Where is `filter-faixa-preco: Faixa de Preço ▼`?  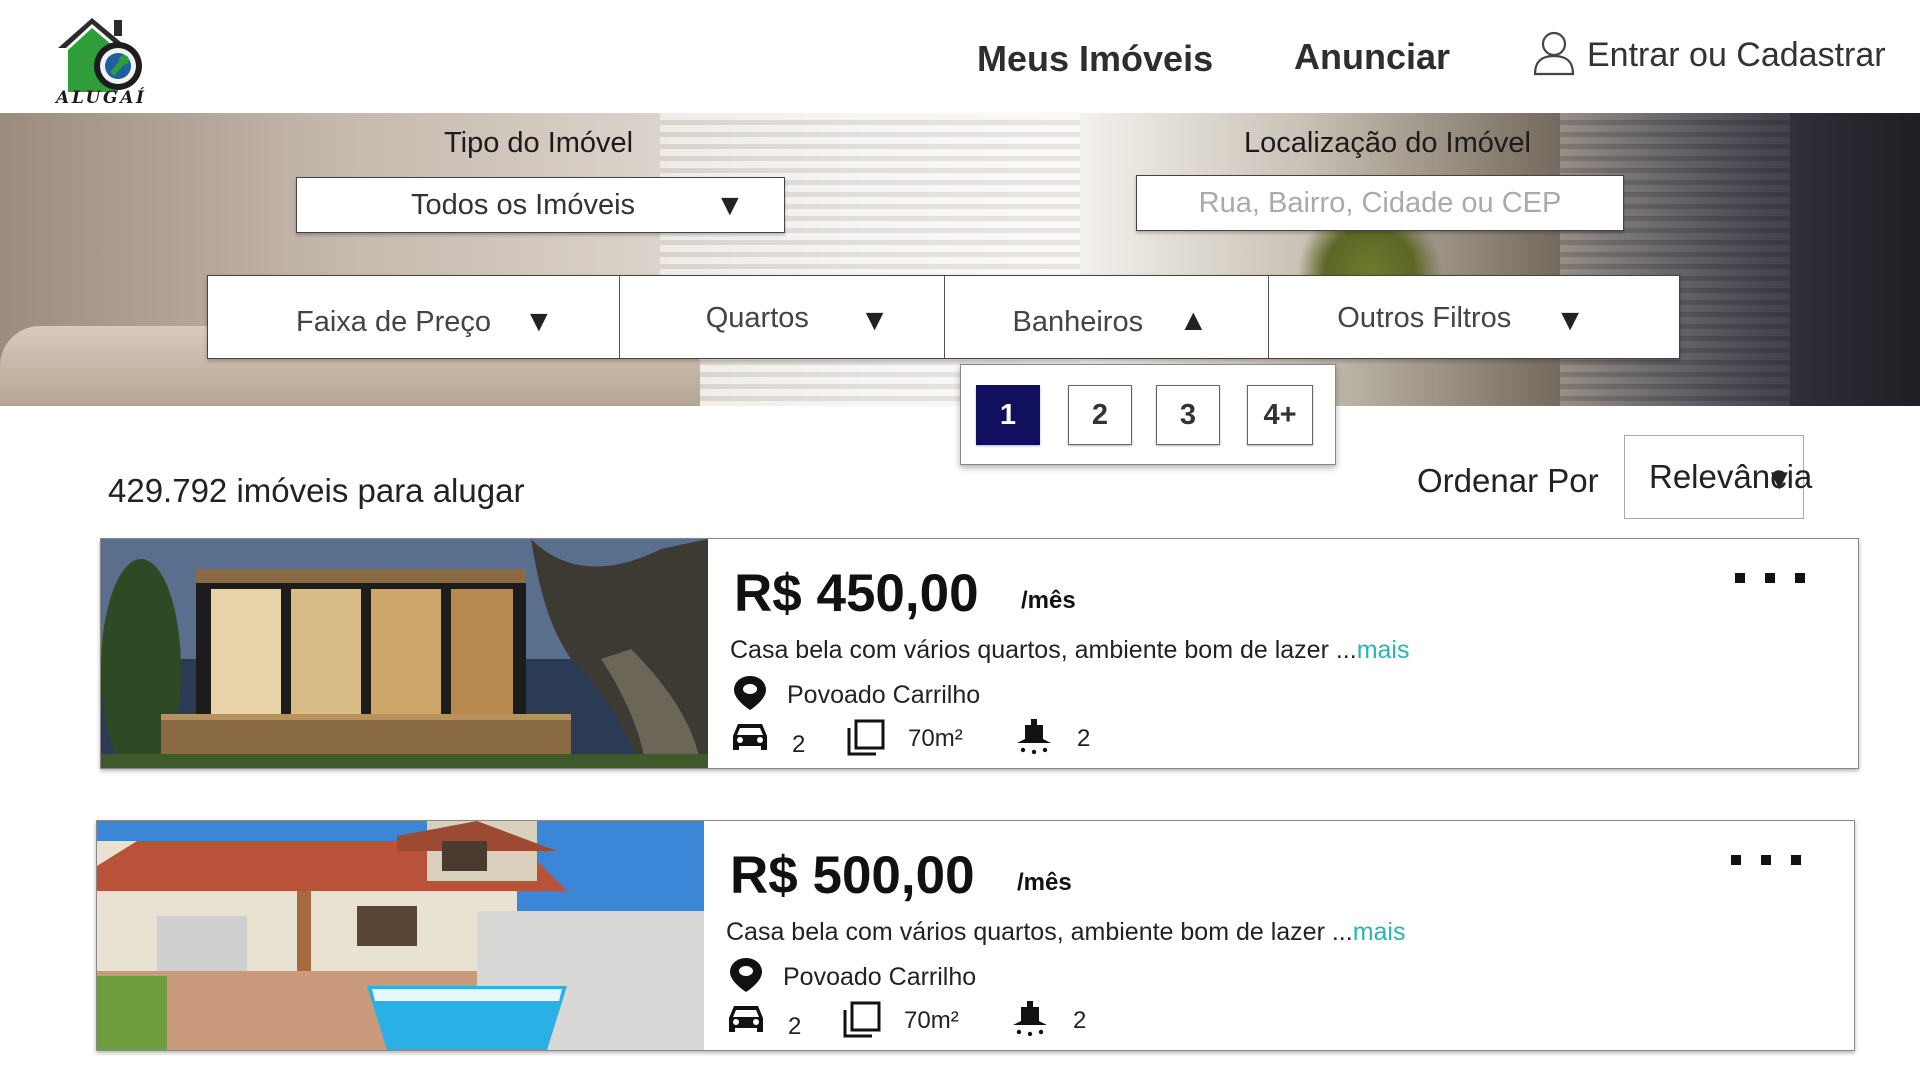 filter-faixa-preco: Faixa de Preço ▼ is located at coordinates (414, 317).